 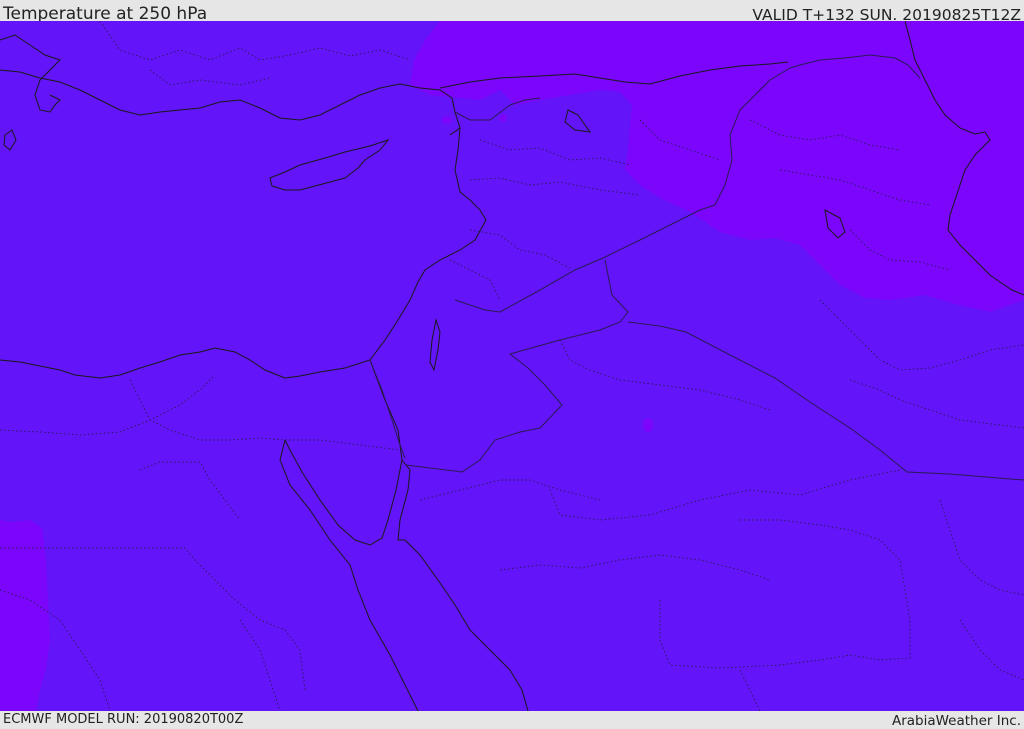 I want to click on model-run-label: ECMWF MODEL RUN: 20190820T00Z, so click(x=123, y=719).